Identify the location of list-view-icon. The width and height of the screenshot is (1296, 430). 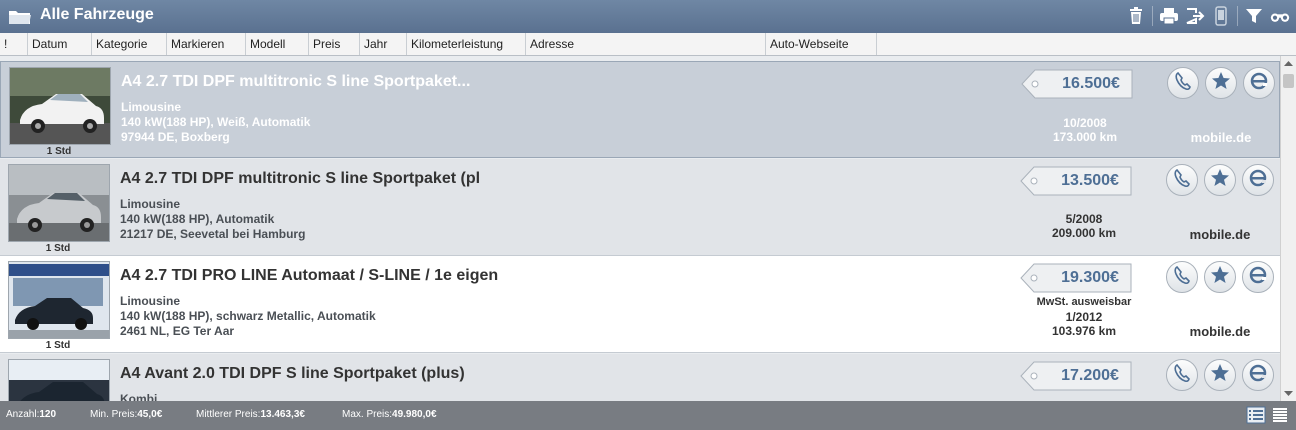
(1256, 415).